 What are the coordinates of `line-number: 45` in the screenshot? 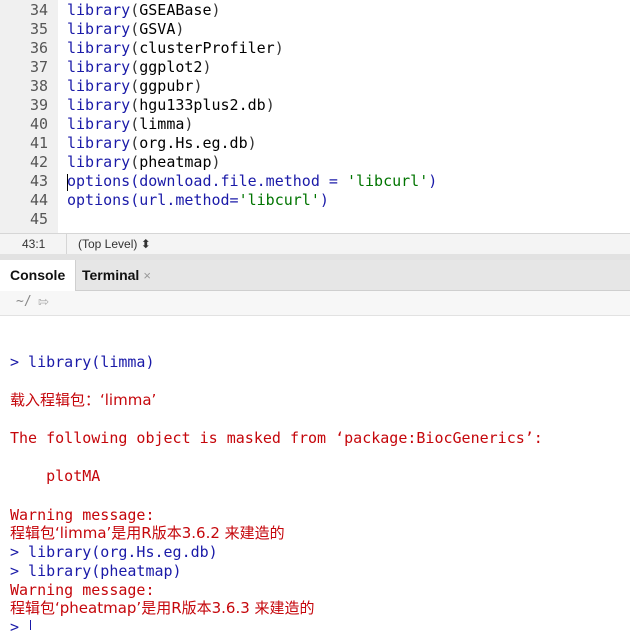 It's located at (38, 219).